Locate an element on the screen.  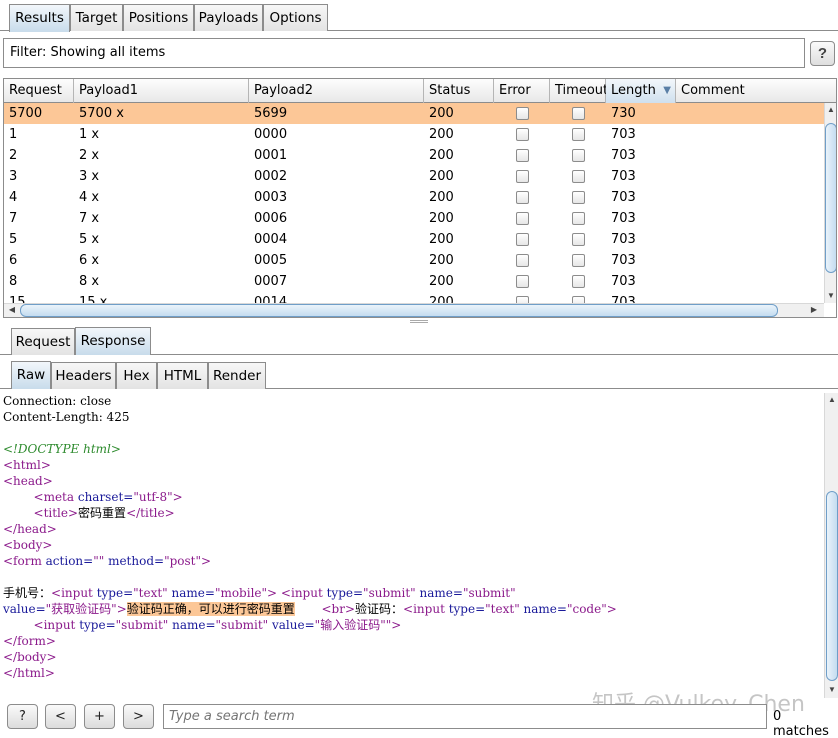
raw-line: <meta charset="utf-8"> is located at coordinates (108, 497).